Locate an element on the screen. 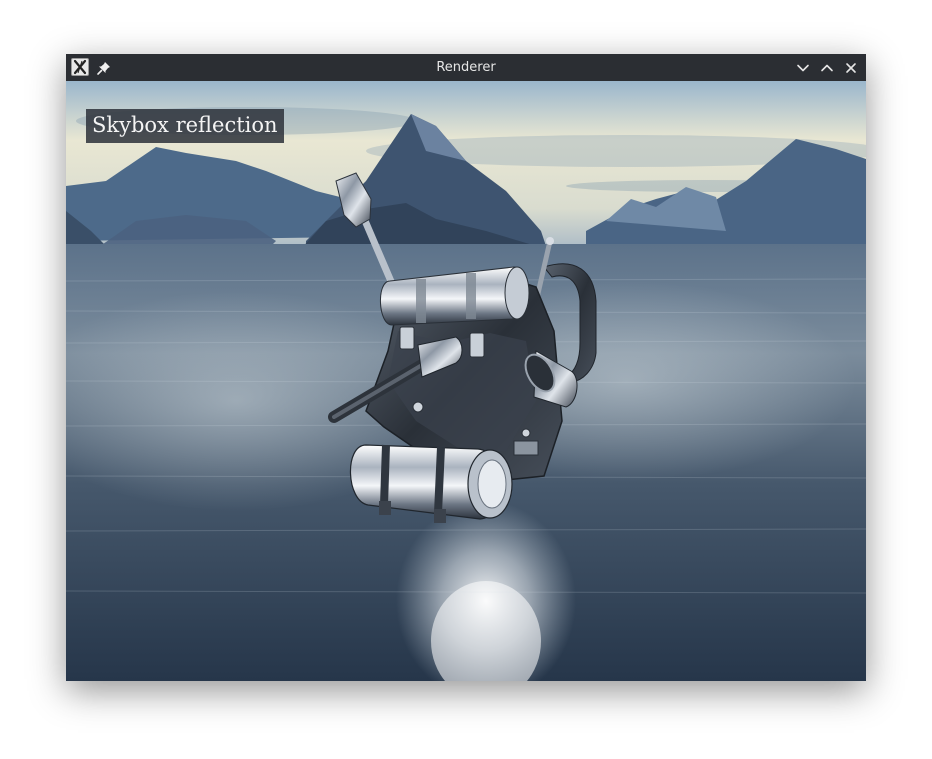 The image size is (932, 759). title-bar: Renderer is located at coordinates (466, 67).